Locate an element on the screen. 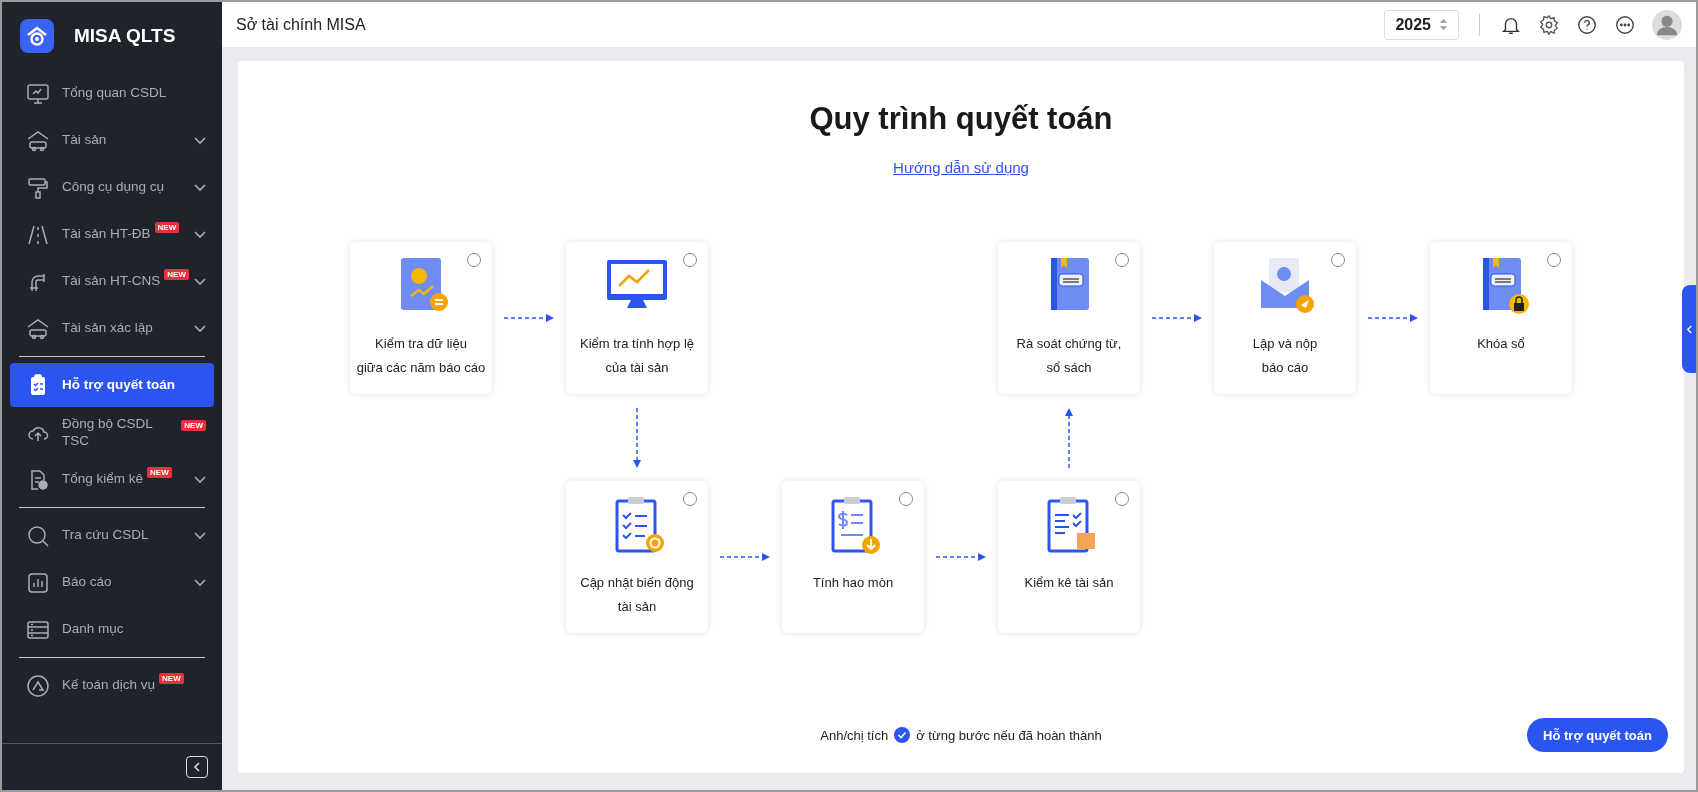  step-card: Kiểm tra tính hợp lệ của tài sản is located at coordinates (637, 318).